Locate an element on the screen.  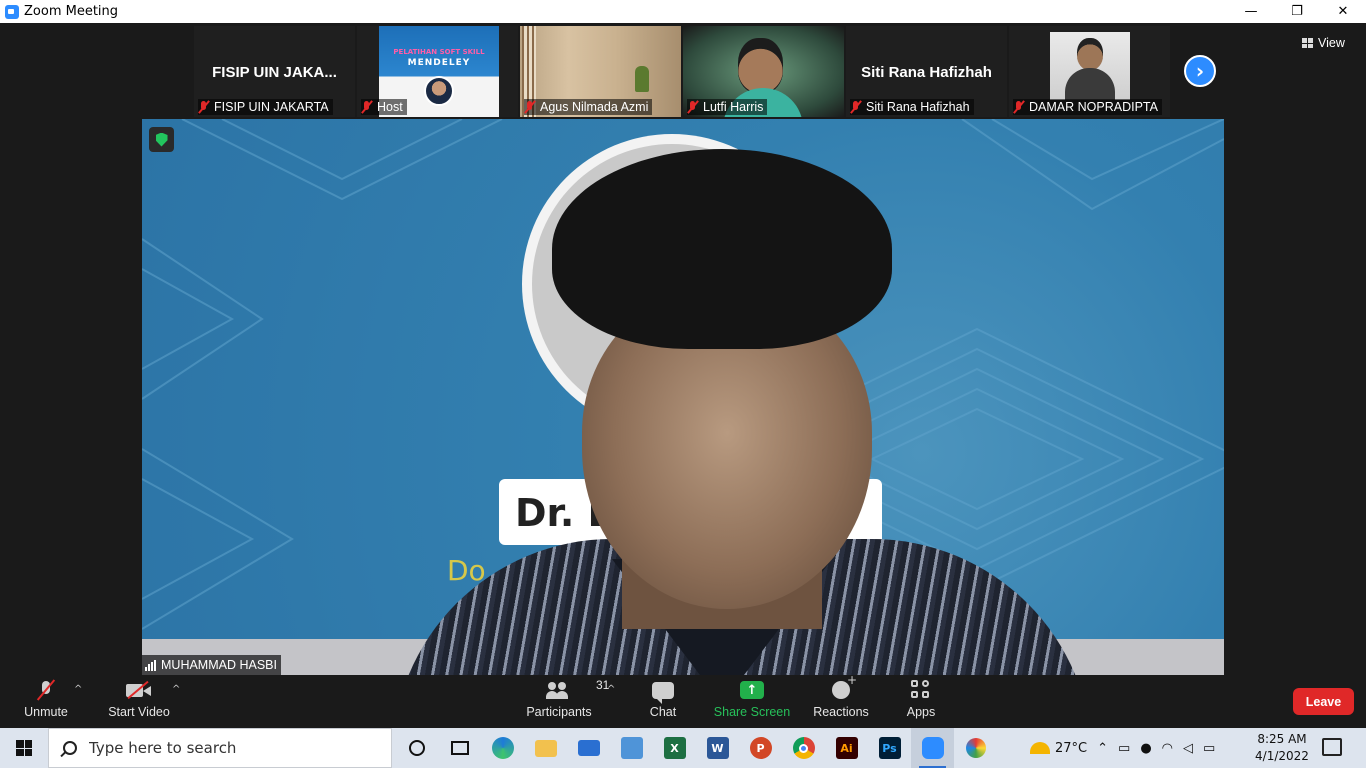
poster-photo is located at coordinates (439, 91).